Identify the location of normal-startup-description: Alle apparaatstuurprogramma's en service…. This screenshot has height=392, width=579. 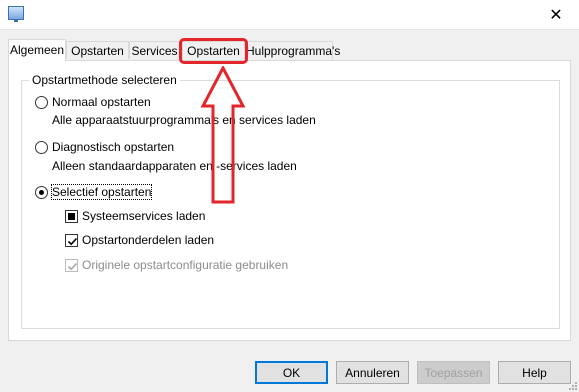
(184, 120).